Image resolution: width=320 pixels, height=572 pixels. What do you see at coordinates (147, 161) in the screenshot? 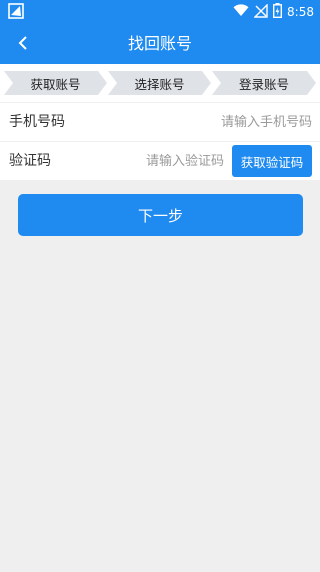
I see `code-input` at bounding box center [147, 161].